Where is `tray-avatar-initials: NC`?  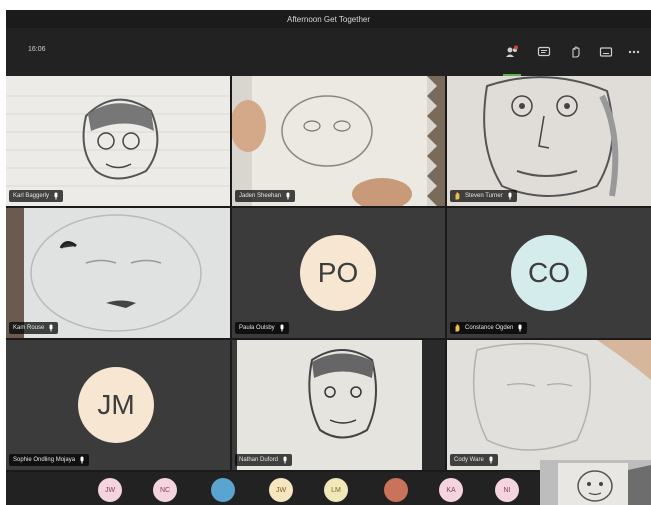 tray-avatar-initials: NC is located at coordinates (165, 490).